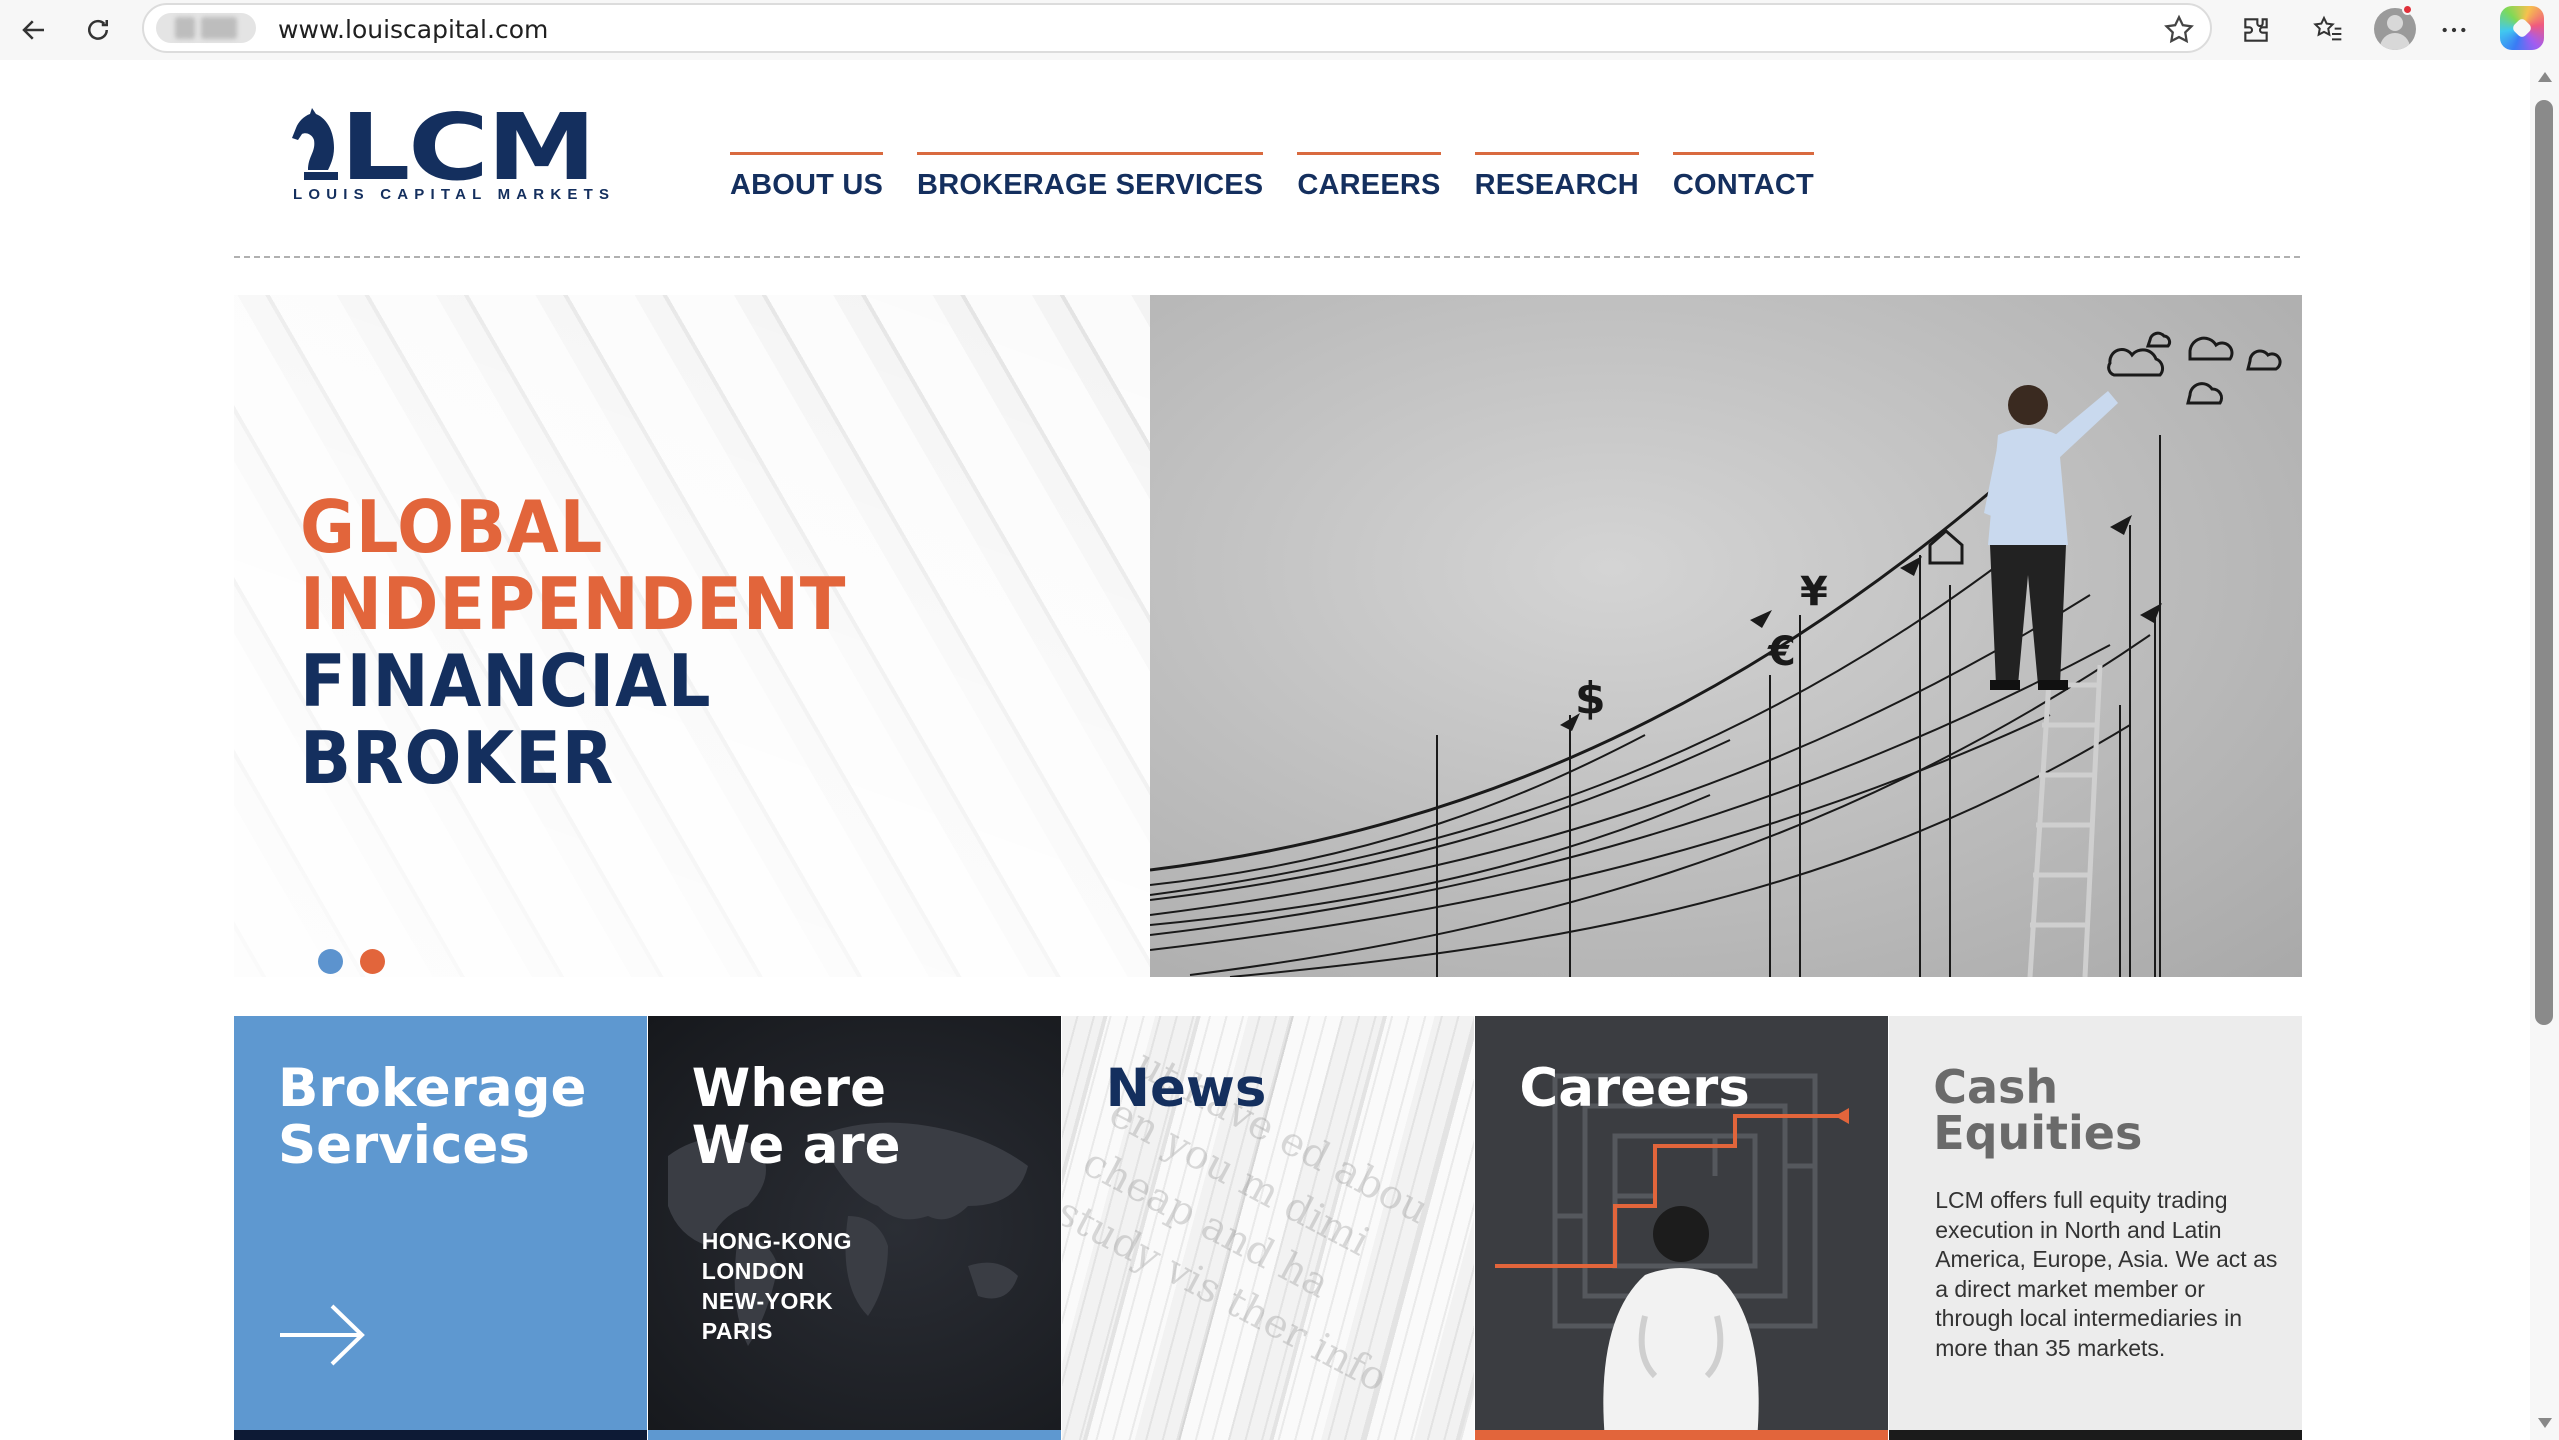 The height and width of the screenshot is (1440, 2559). Describe the element at coordinates (789, 1088) in the screenshot. I see `tile-where-line1: Where` at that location.